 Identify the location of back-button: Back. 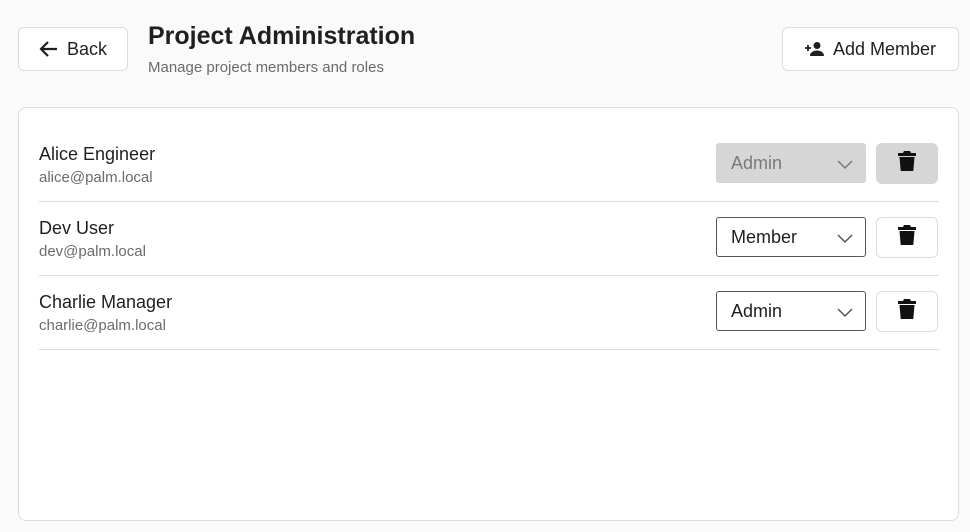
(73, 49).